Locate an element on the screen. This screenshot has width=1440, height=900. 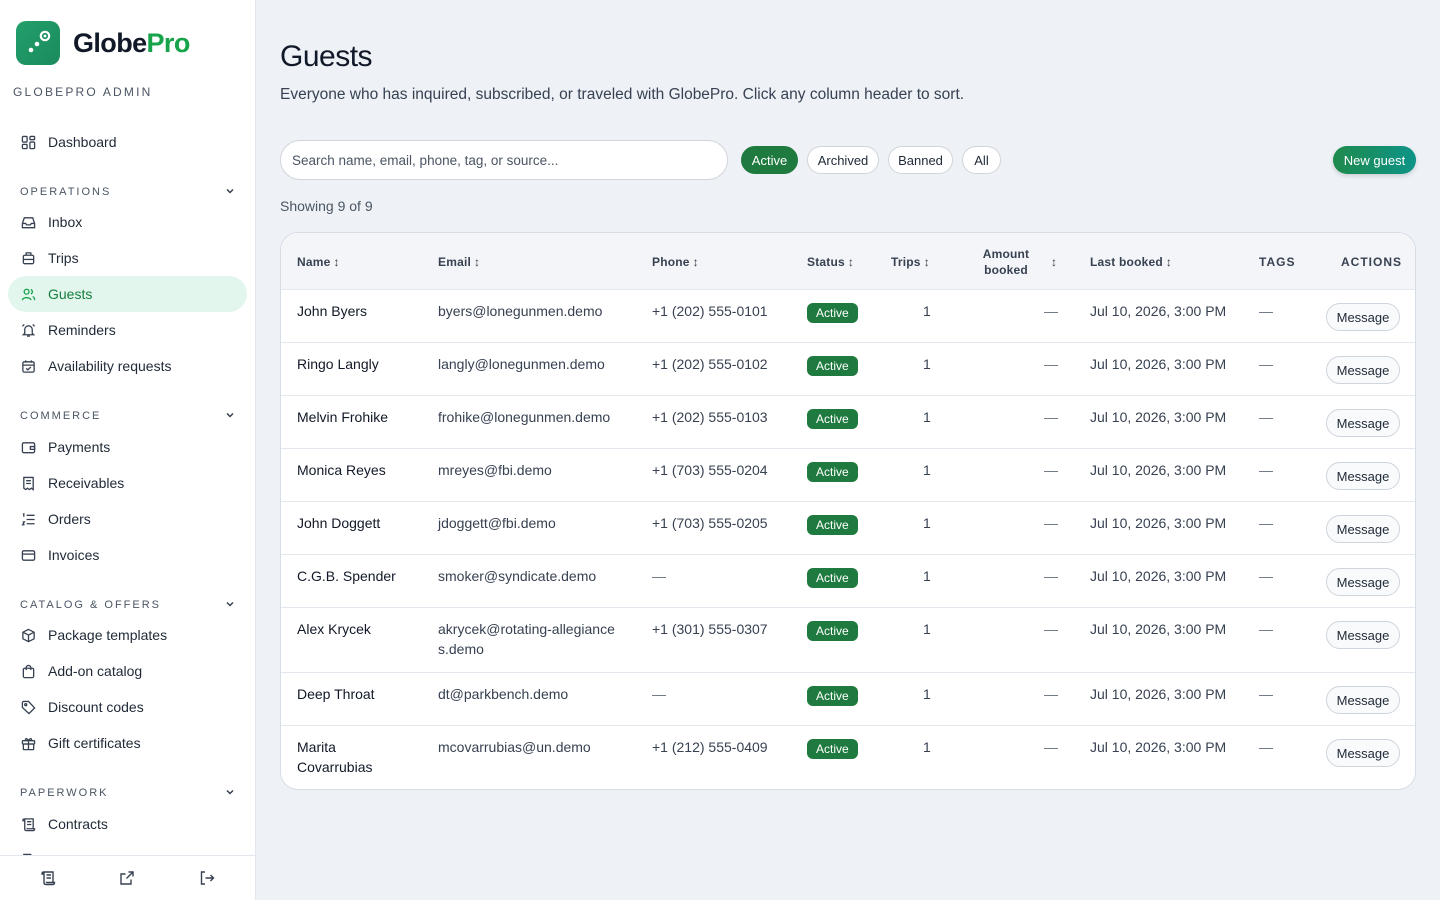
sidebar-item-receivables: Receivables is located at coordinates (127, 483).